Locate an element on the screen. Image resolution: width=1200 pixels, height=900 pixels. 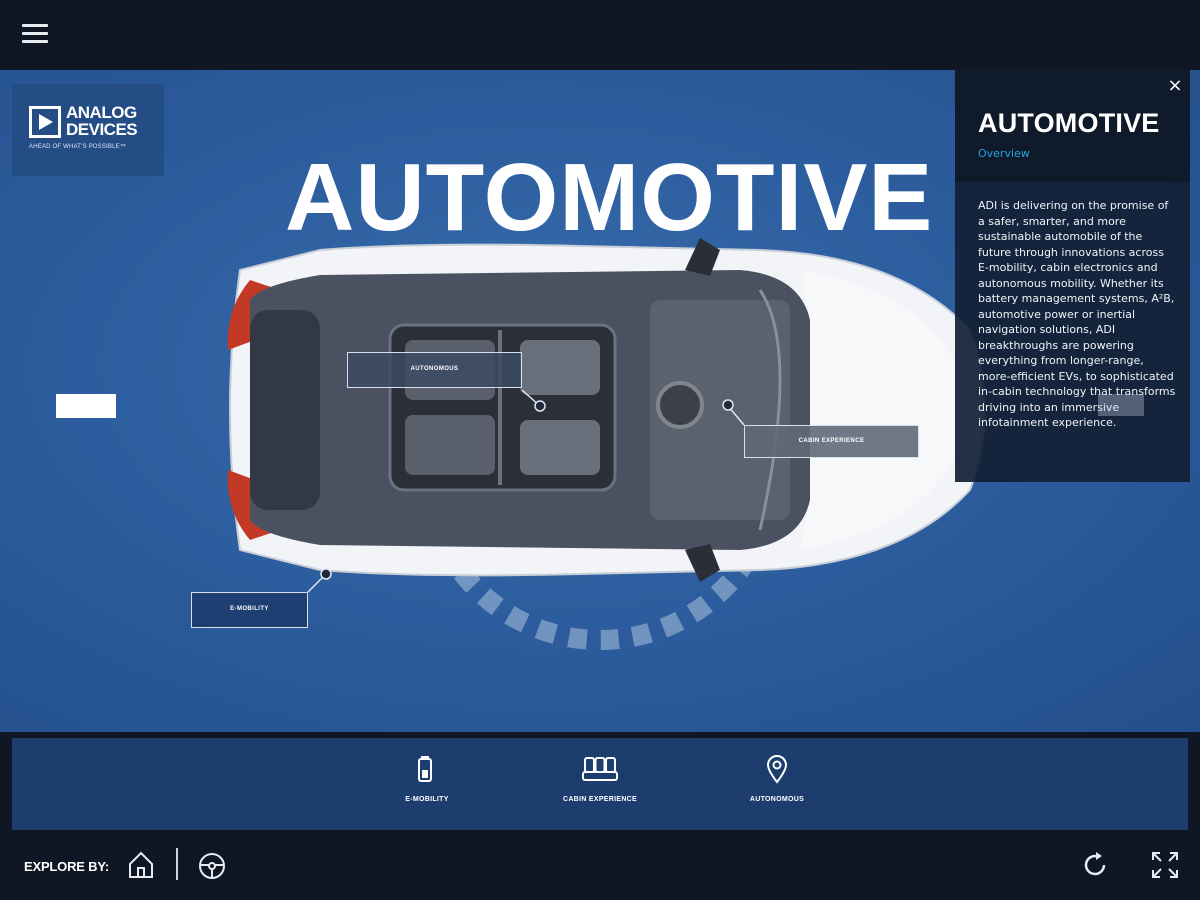
footer-bar: EXPLORE BY: is located at coordinates (600, 865).